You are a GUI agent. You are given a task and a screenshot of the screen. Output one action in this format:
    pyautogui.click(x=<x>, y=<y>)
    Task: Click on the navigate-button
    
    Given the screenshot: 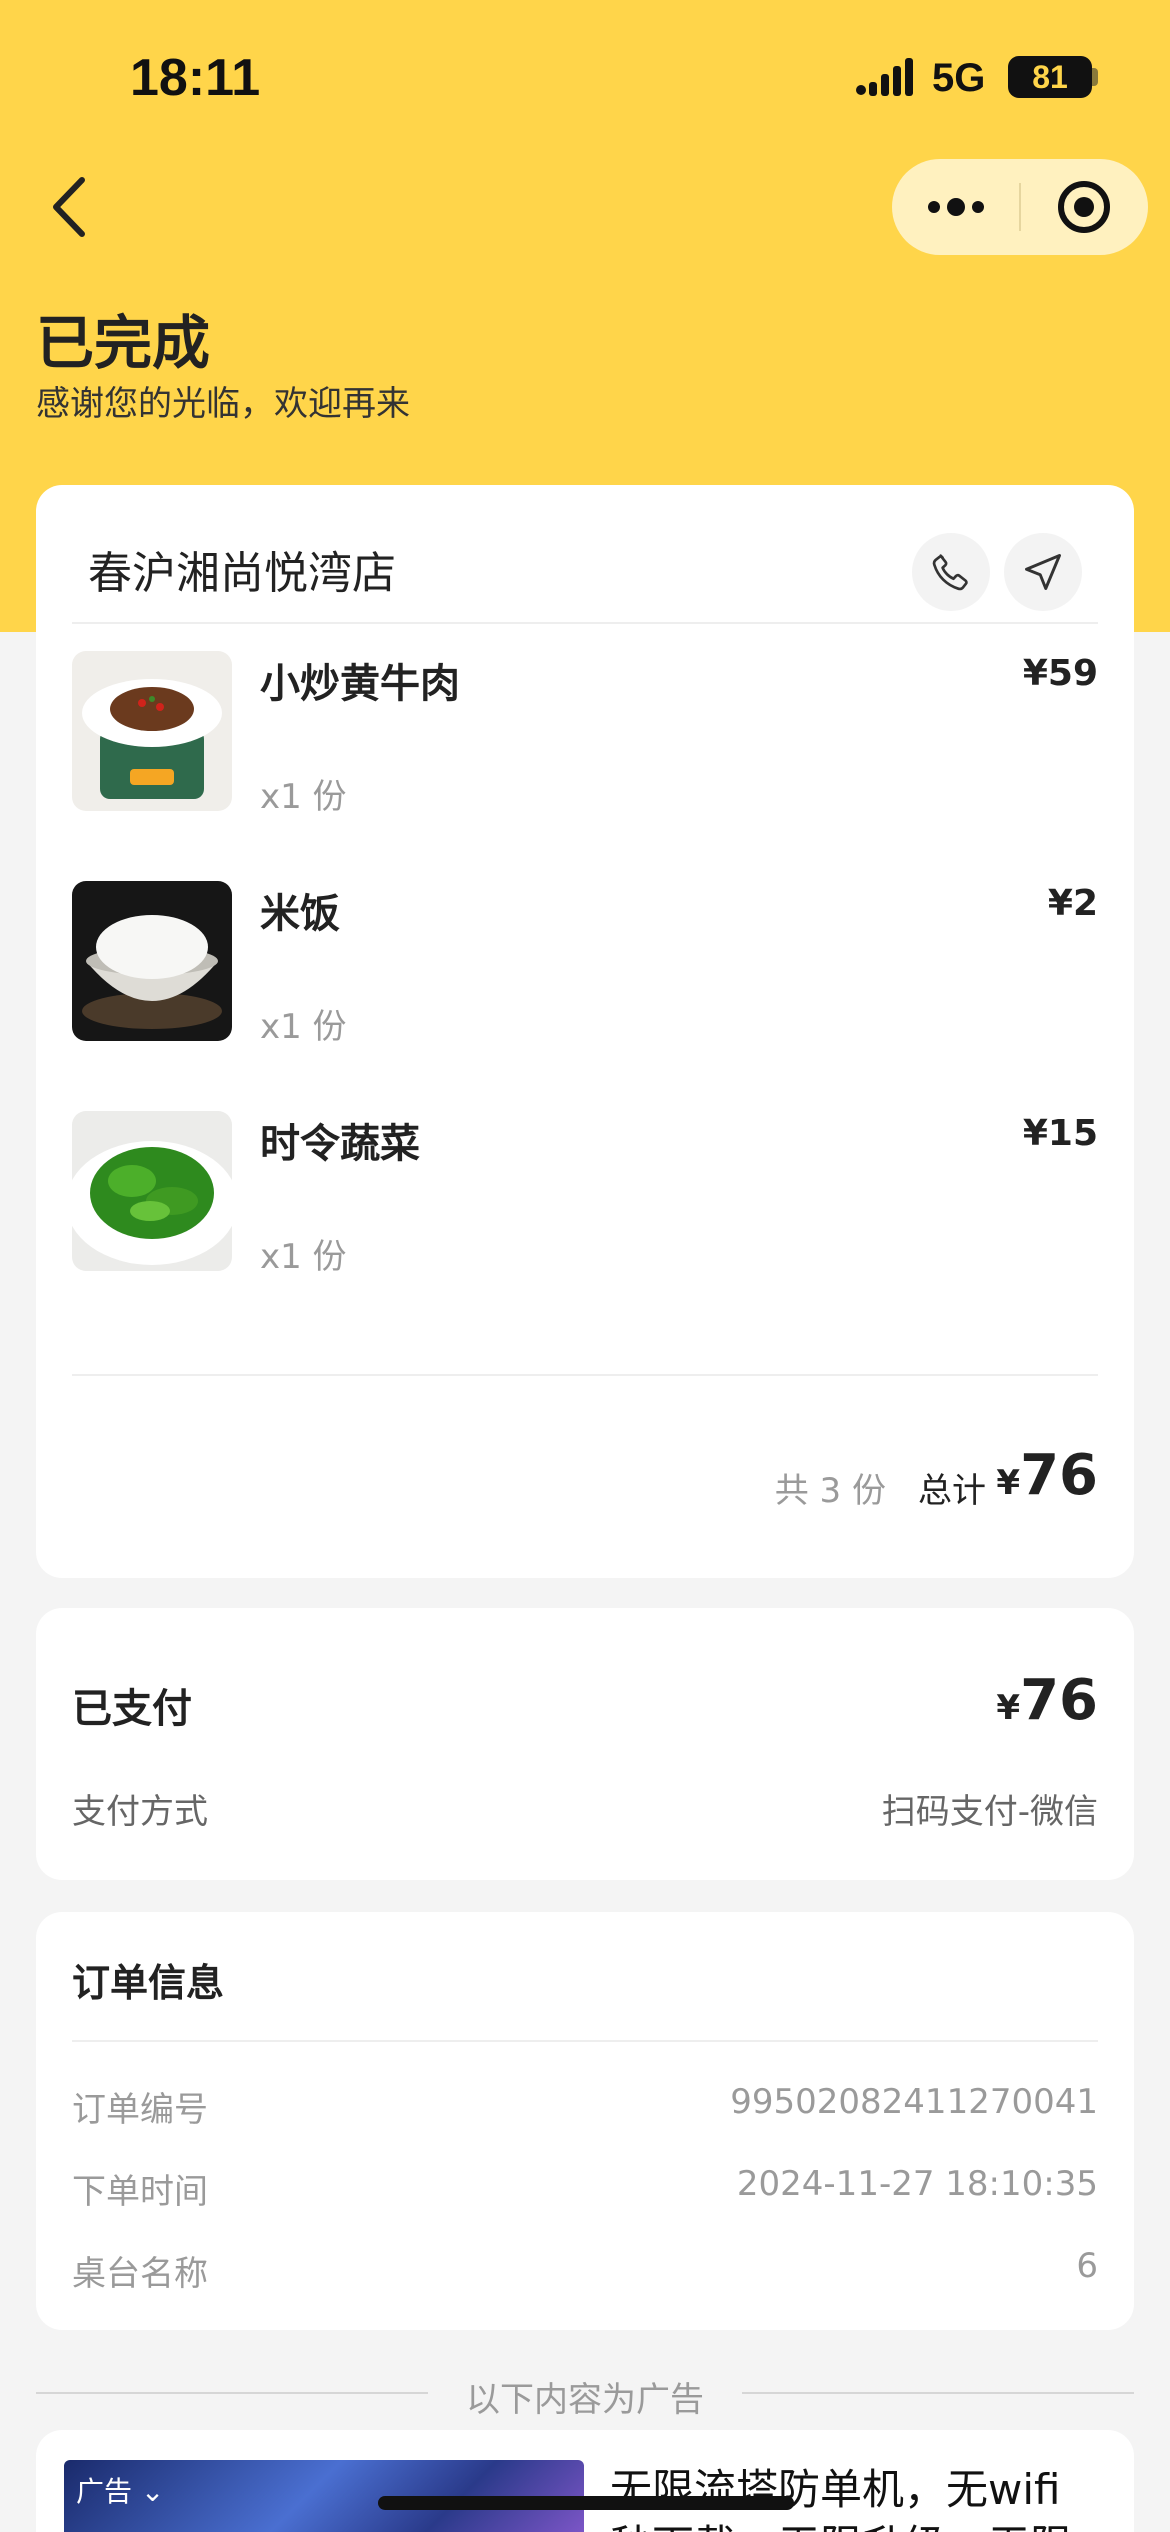 What is the action you would take?
    pyautogui.click(x=1043, y=572)
    